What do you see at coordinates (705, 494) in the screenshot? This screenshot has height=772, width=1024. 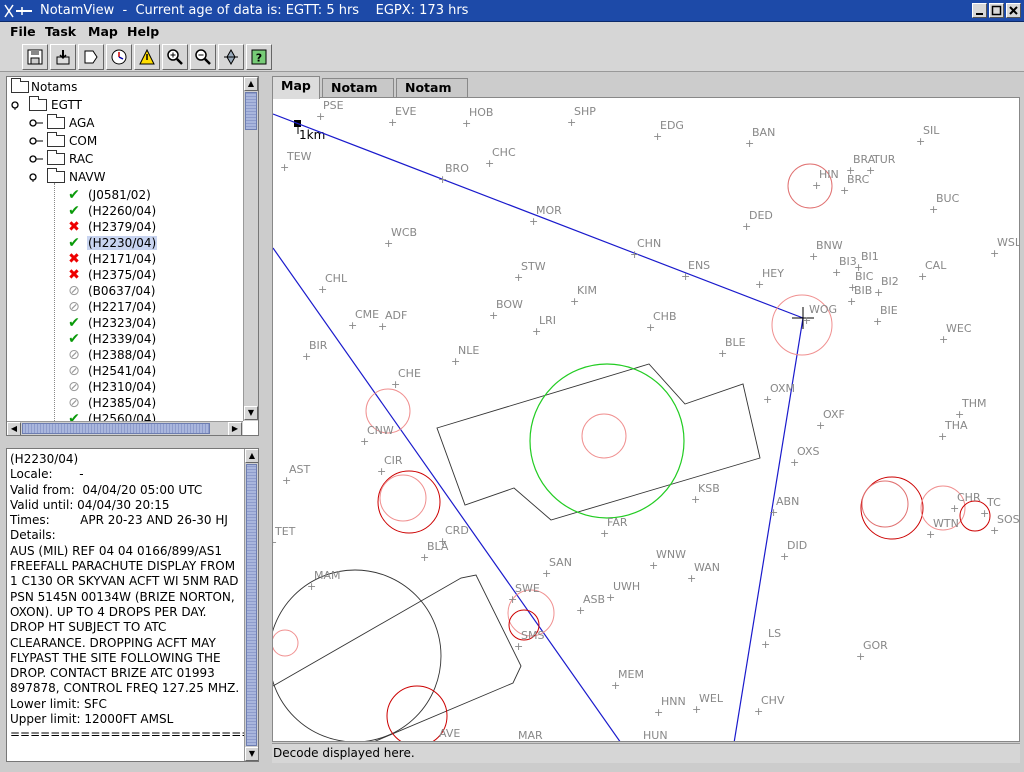 I see `waypoint-ksb: KSB+` at bounding box center [705, 494].